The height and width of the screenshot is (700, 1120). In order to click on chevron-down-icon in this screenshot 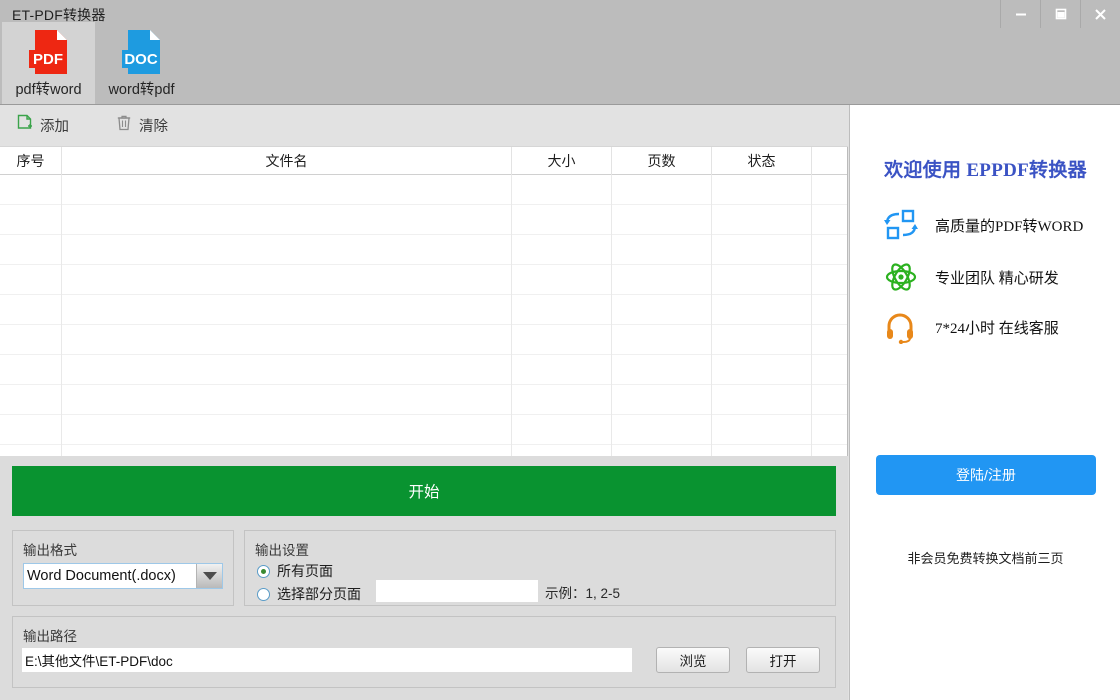, I will do `click(209, 576)`.